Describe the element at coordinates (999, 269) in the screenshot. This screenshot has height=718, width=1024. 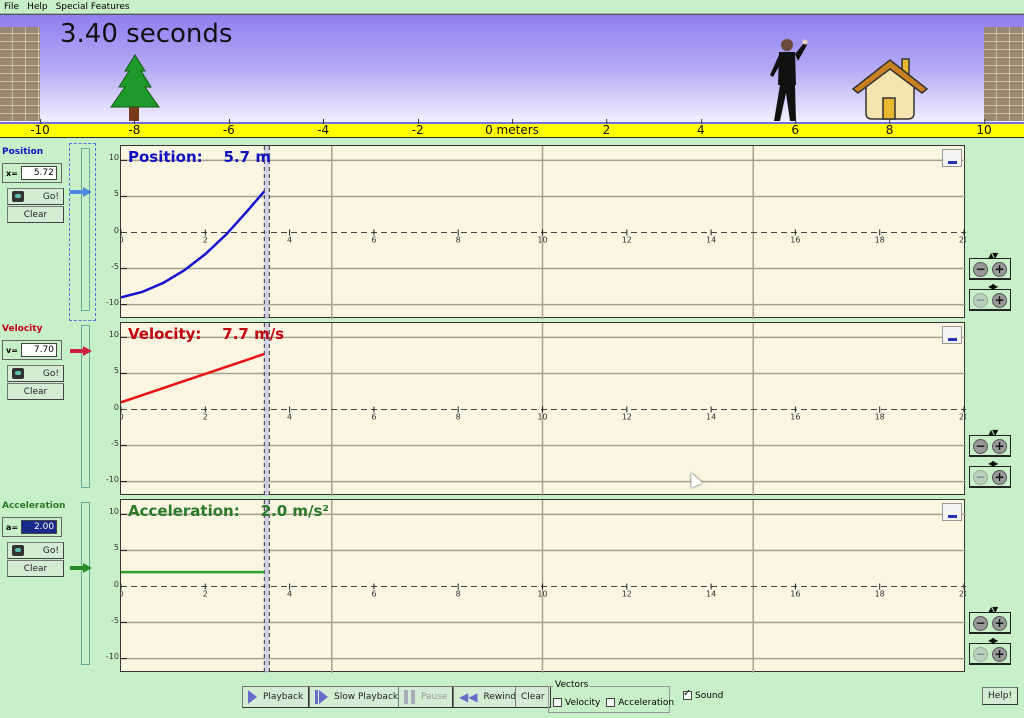
I see `position-vertical-zoom-in: +` at that location.